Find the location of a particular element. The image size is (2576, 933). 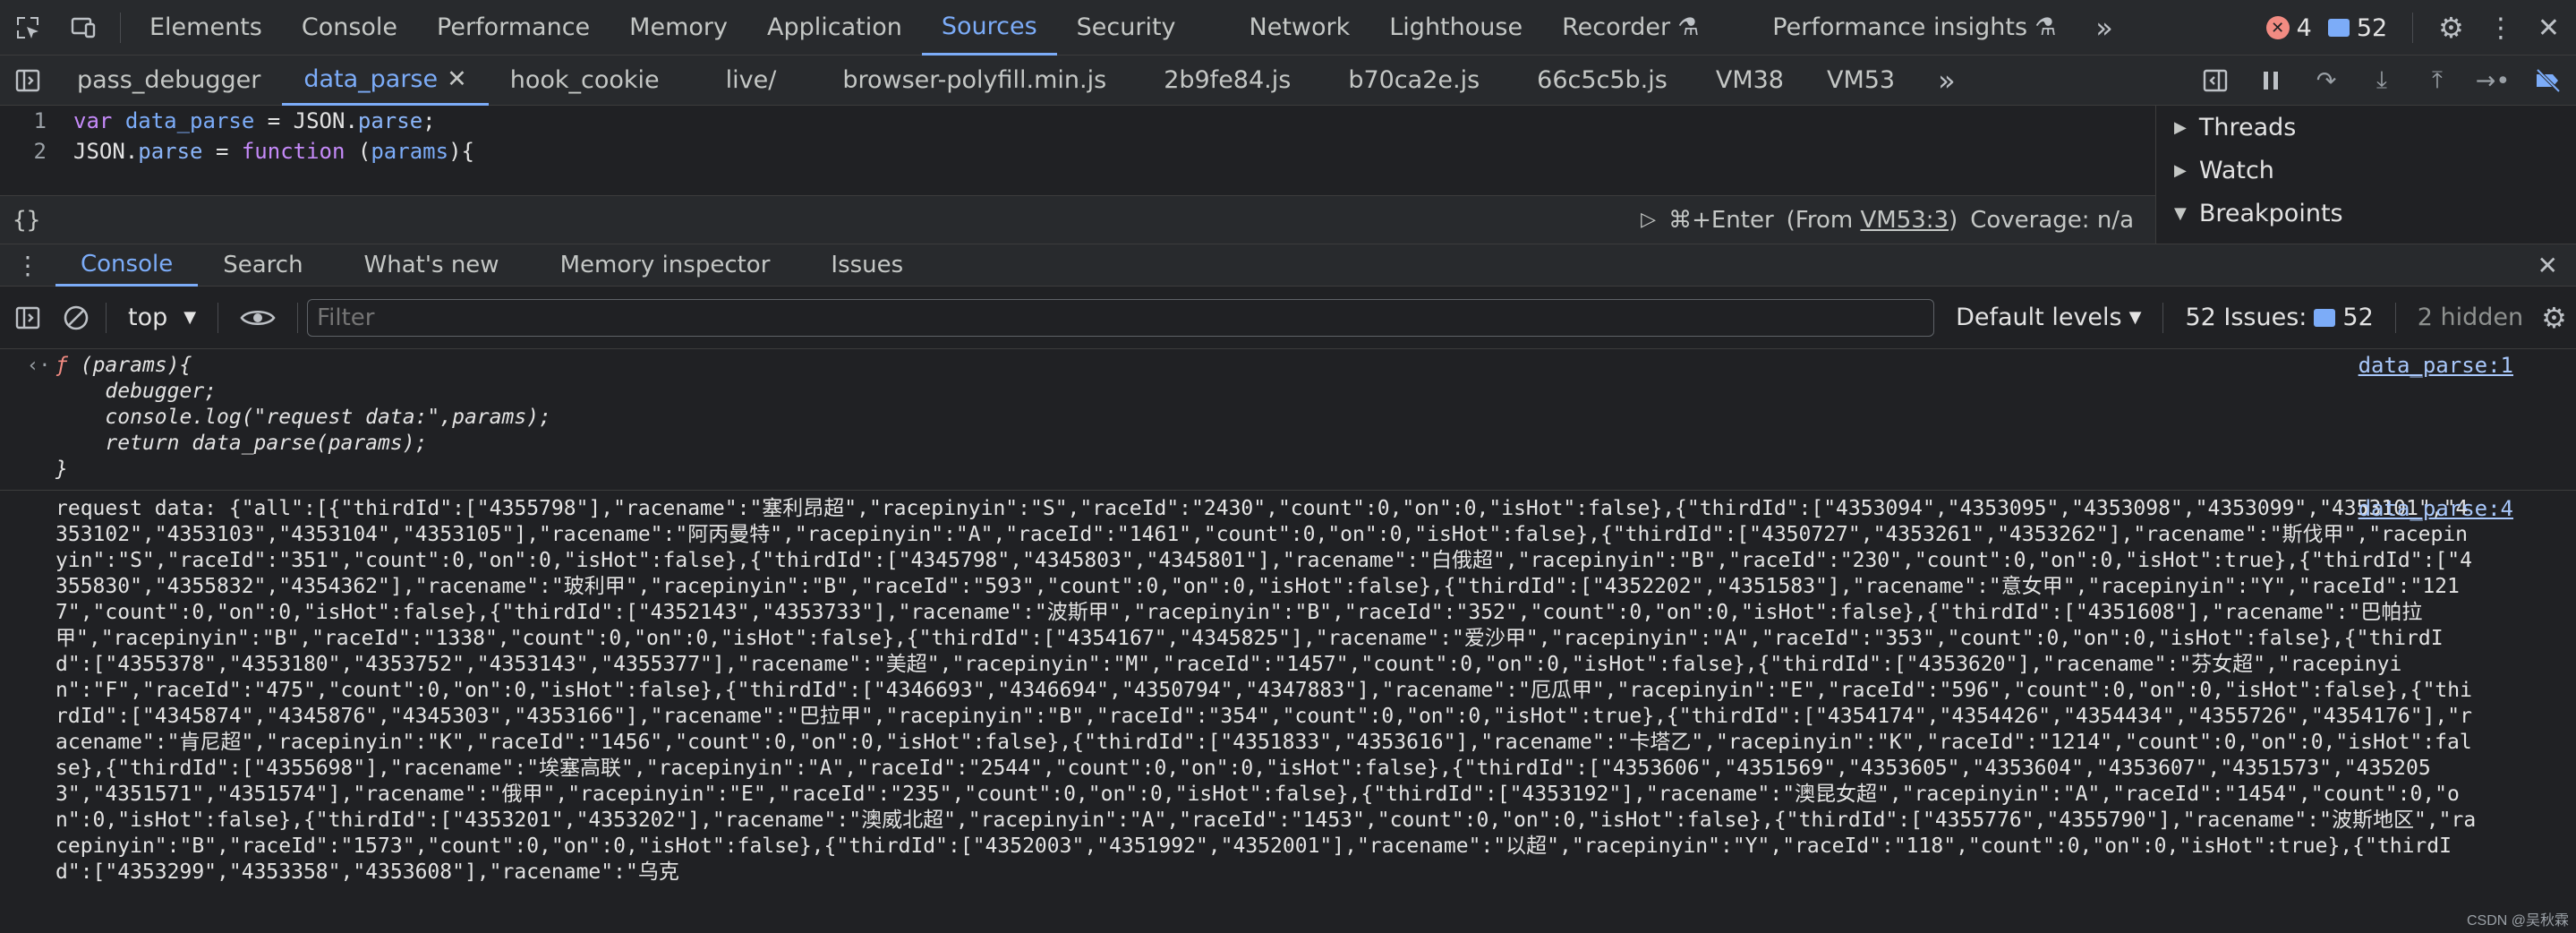

console-filter-input is located at coordinates (1121, 317).